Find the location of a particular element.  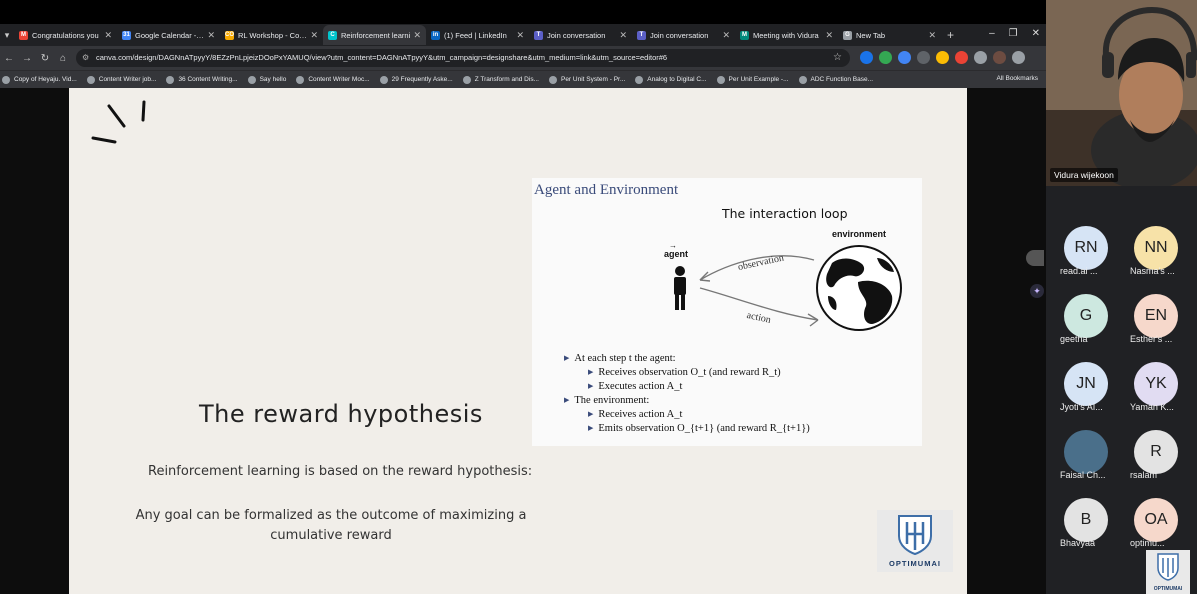

side-panel-toggle is located at coordinates (1035, 258).